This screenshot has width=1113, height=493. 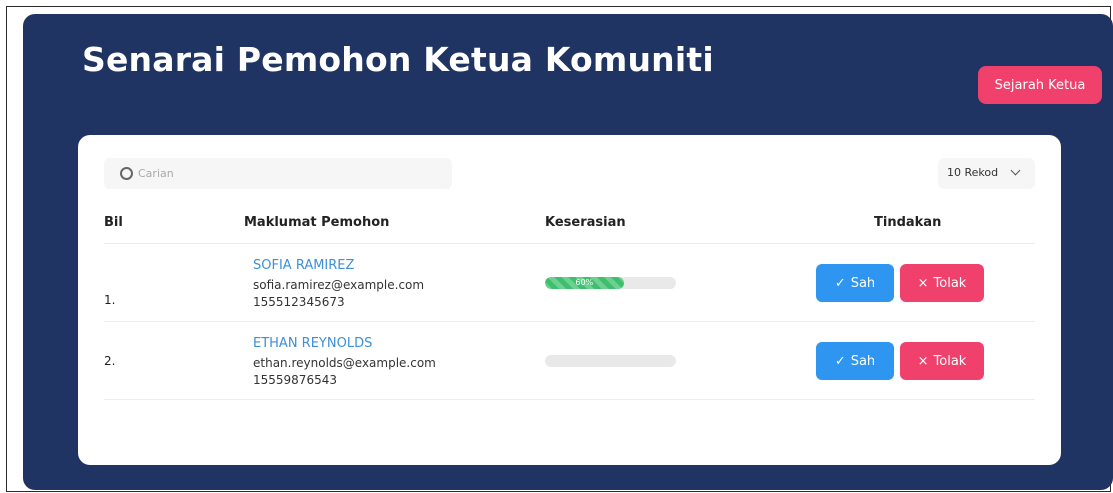 What do you see at coordinates (1015, 170) in the screenshot?
I see `chevron-down-icon` at bounding box center [1015, 170].